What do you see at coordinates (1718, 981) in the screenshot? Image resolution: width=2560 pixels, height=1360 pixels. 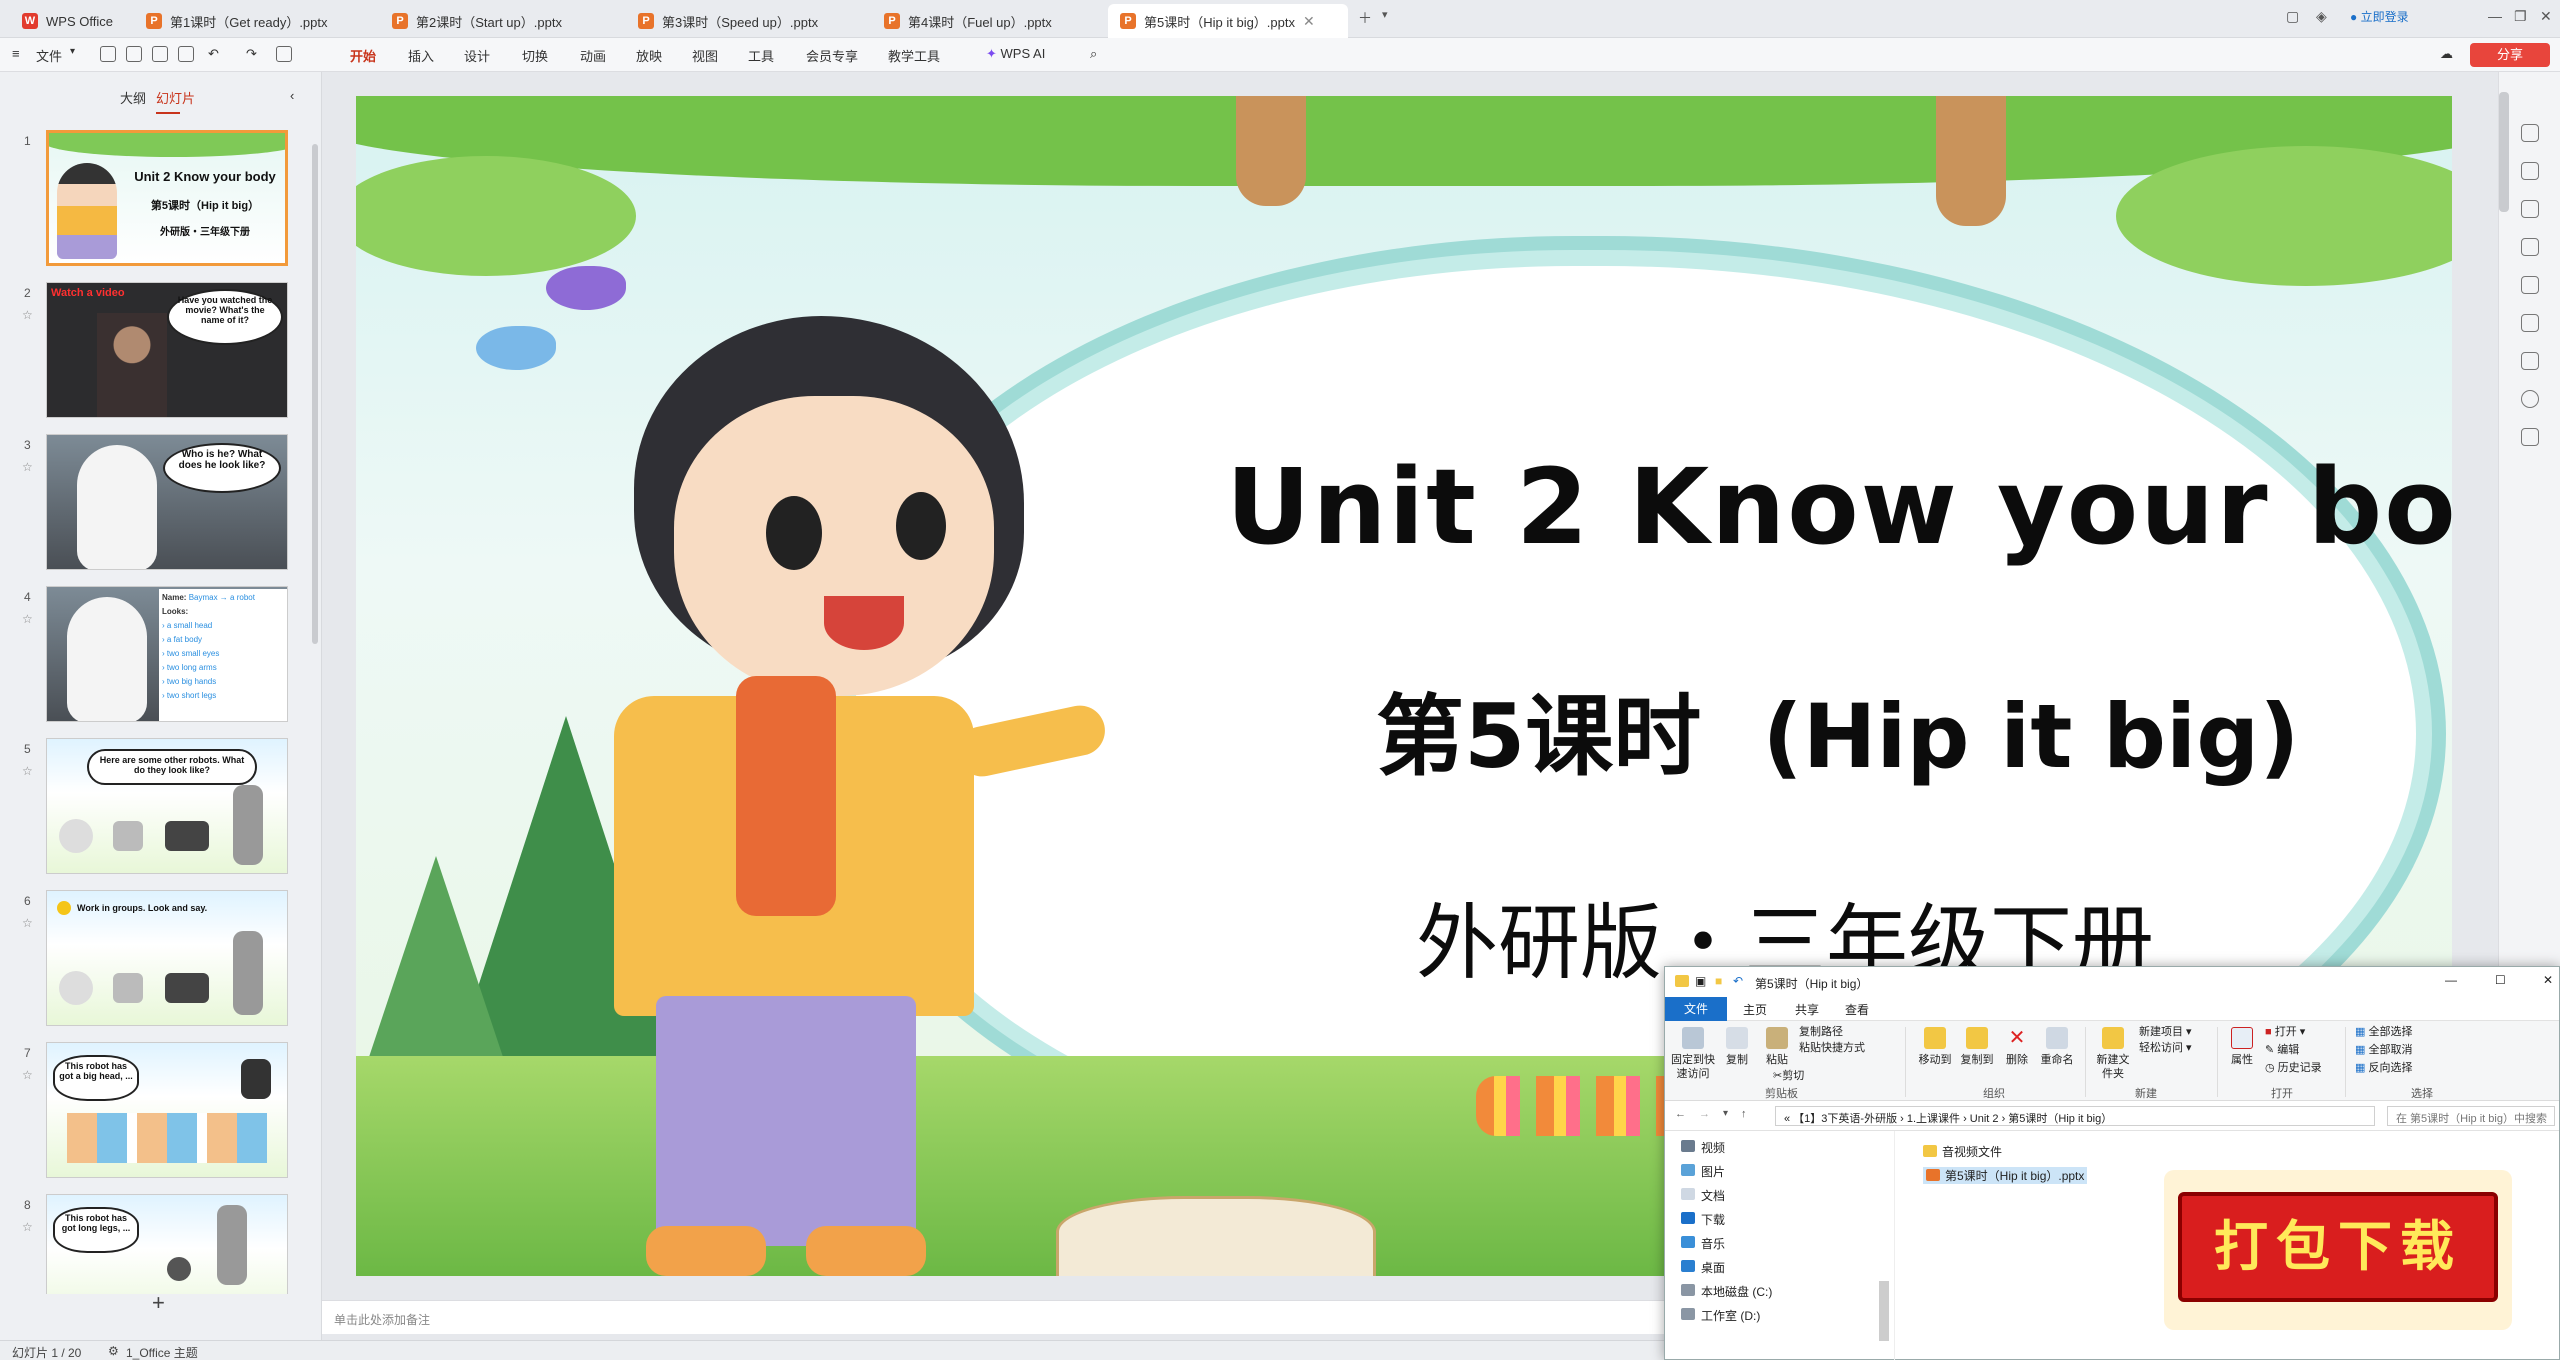 I see `newfolder-qa-icon: ■` at bounding box center [1718, 981].